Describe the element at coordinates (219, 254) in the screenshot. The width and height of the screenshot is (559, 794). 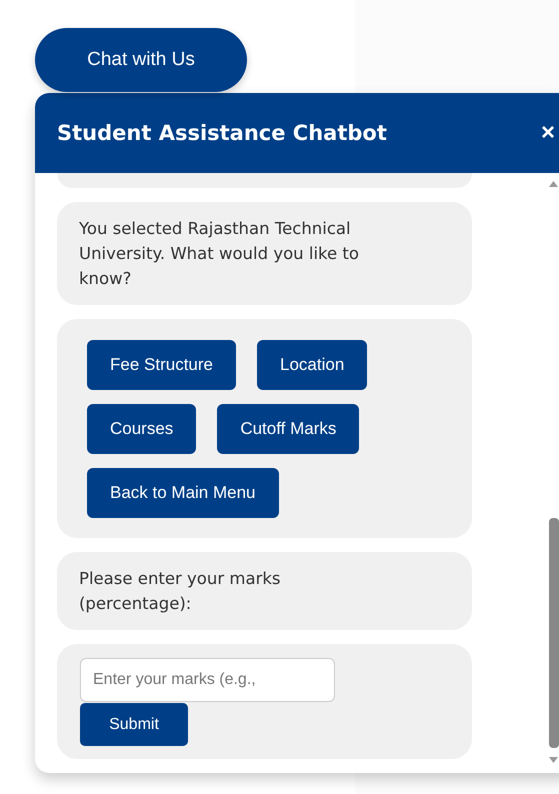
I see `message-text: You selected Rajasthan Technical University. What would you like to know?` at that location.